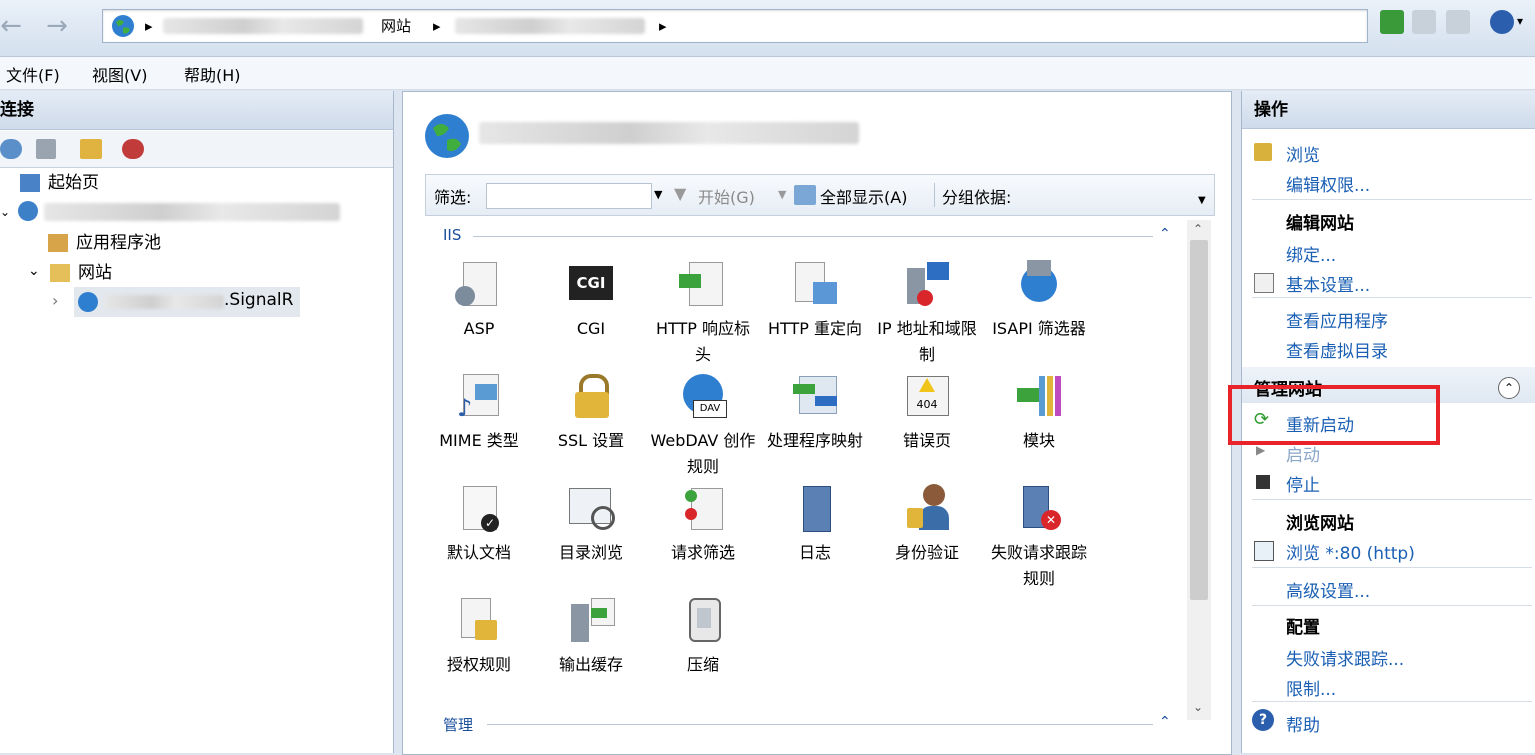 The image size is (1535, 755). I want to click on modules-icon, so click(1039, 396).